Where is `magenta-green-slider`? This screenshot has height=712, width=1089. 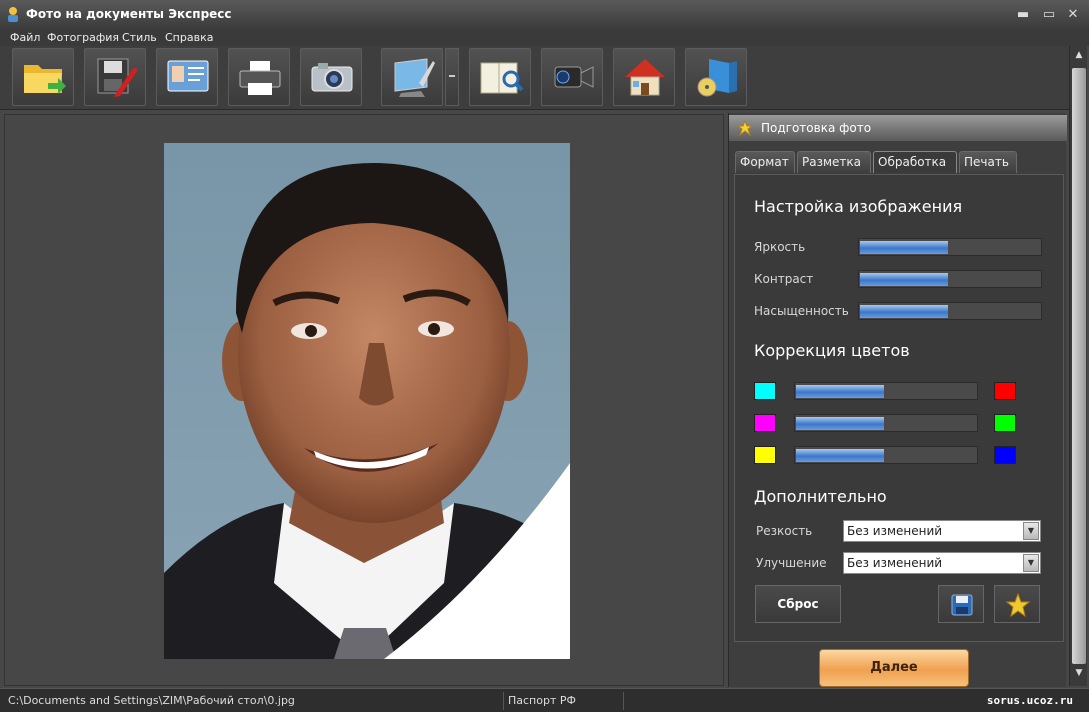
magenta-green-slider is located at coordinates (886, 423).